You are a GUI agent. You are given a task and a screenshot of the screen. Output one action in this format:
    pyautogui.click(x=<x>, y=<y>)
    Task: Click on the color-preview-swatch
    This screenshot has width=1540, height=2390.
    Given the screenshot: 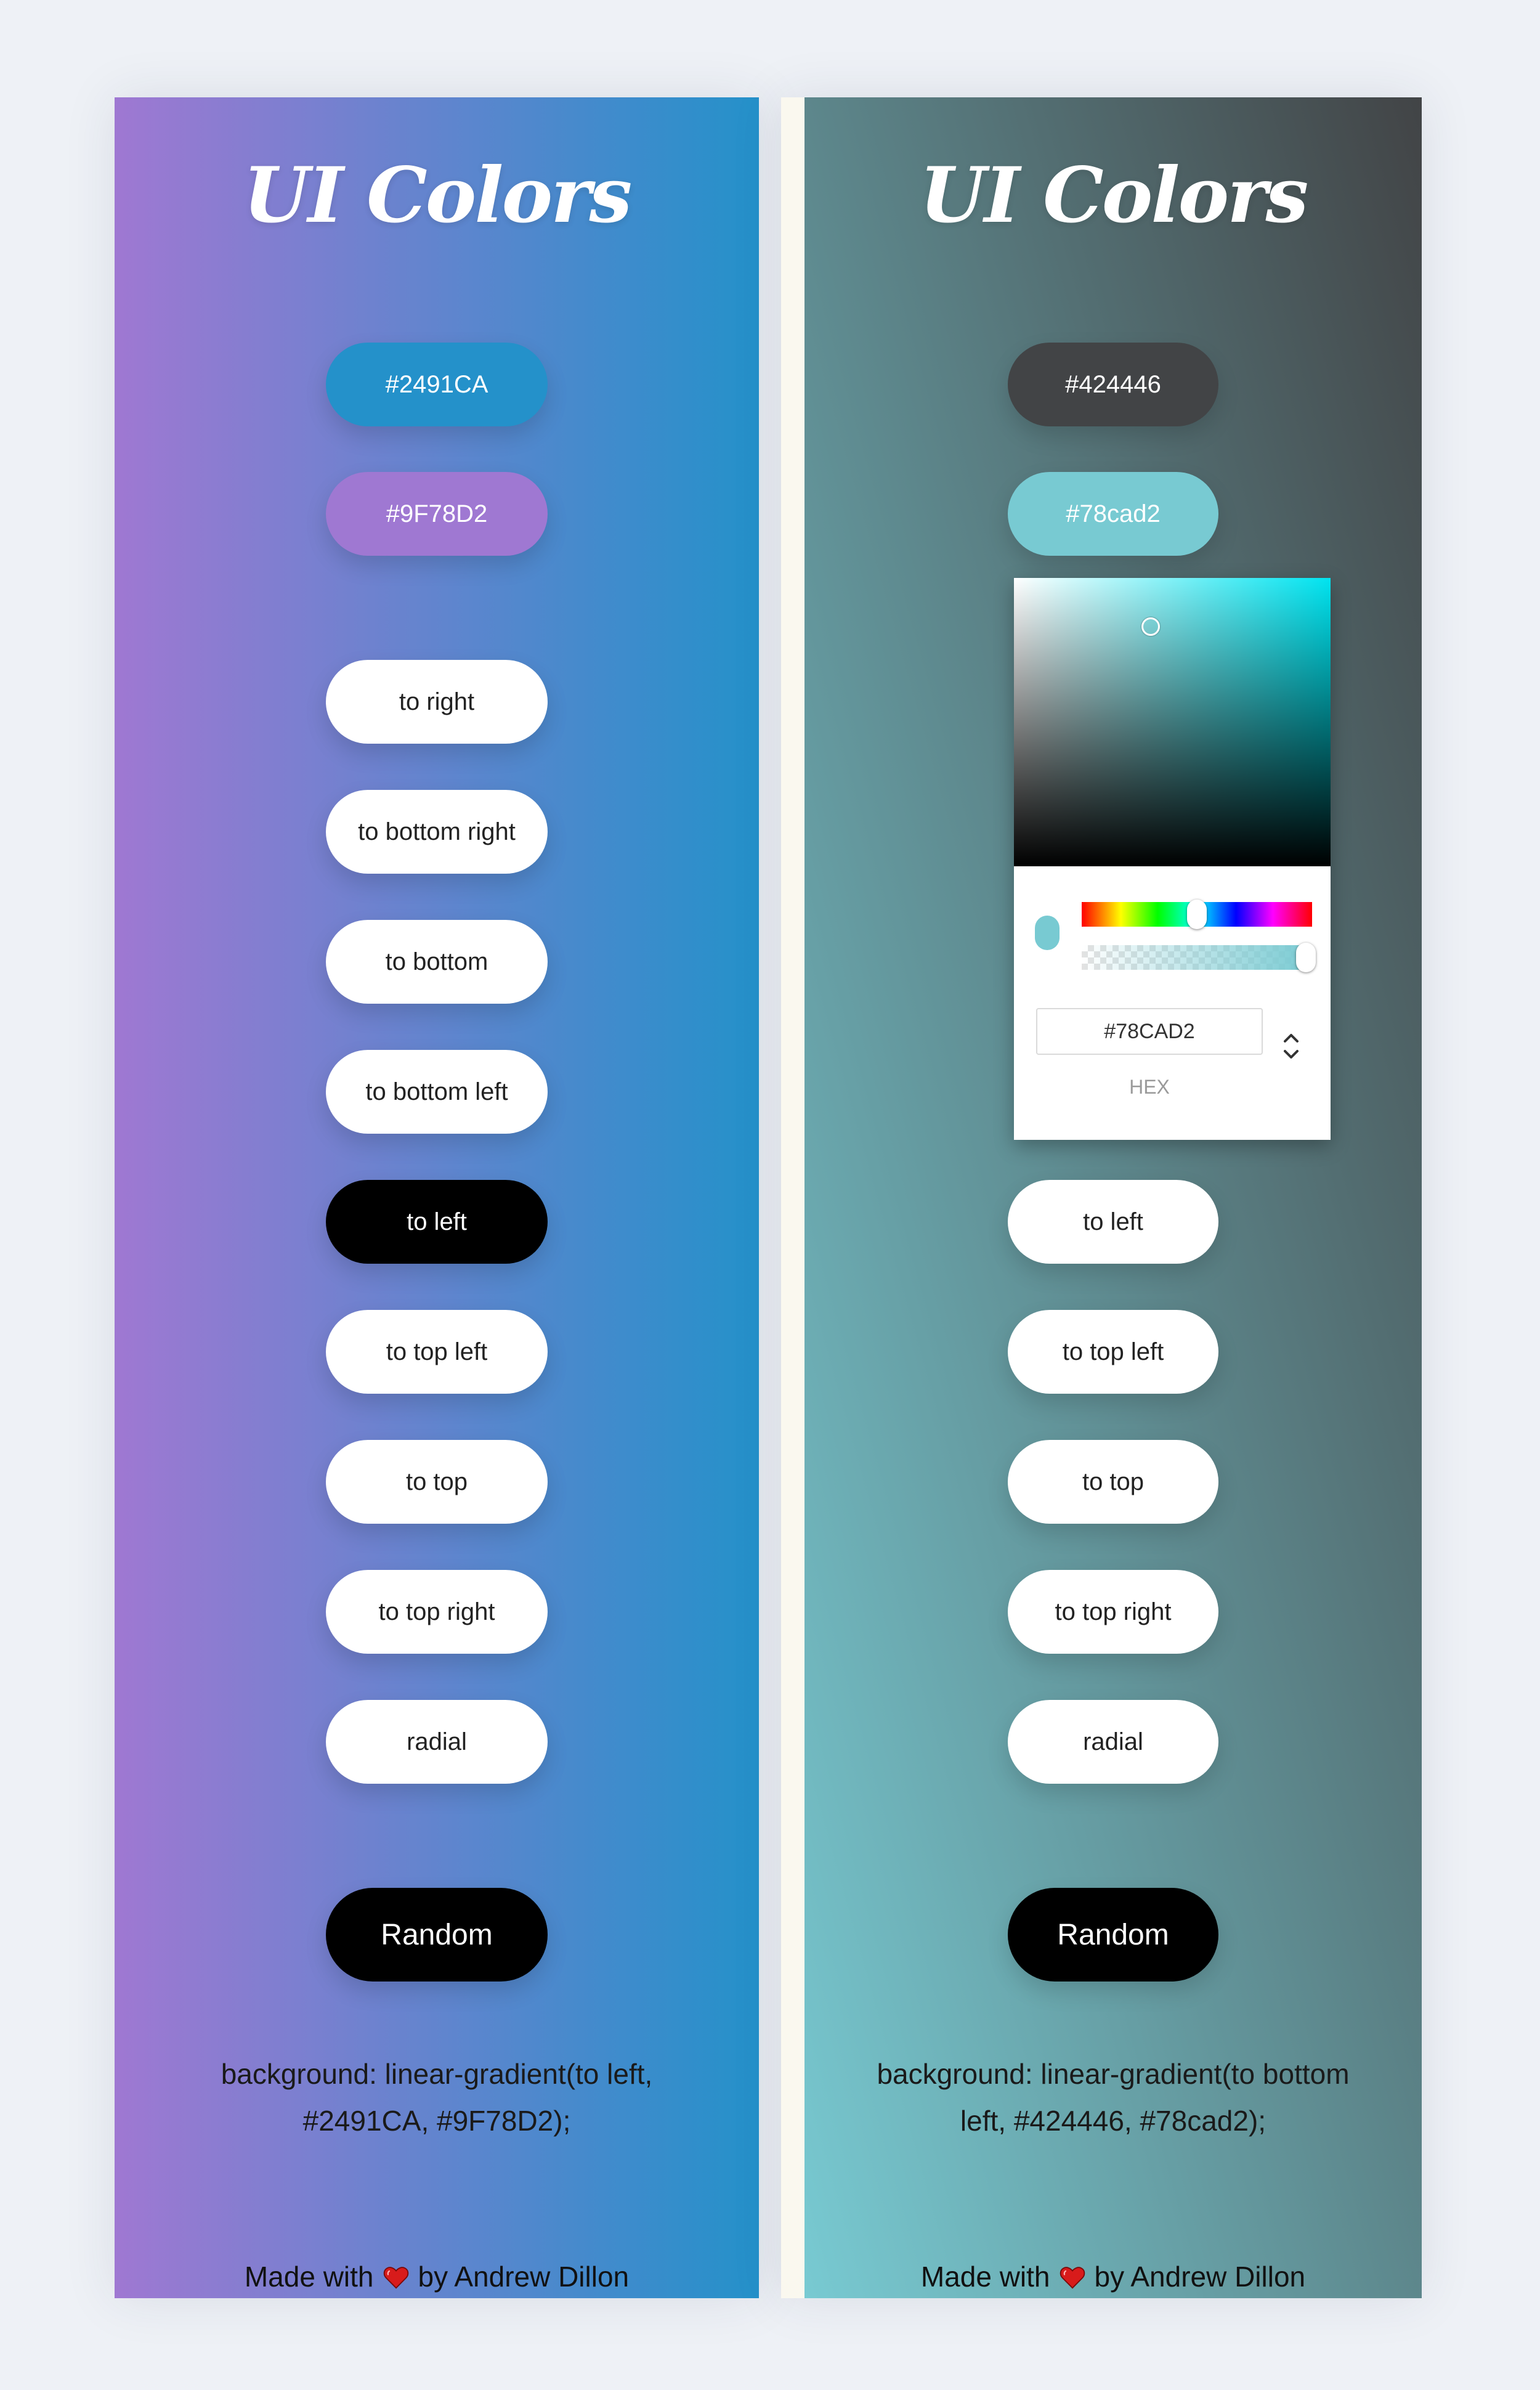 What is the action you would take?
    pyautogui.click(x=1047, y=933)
    